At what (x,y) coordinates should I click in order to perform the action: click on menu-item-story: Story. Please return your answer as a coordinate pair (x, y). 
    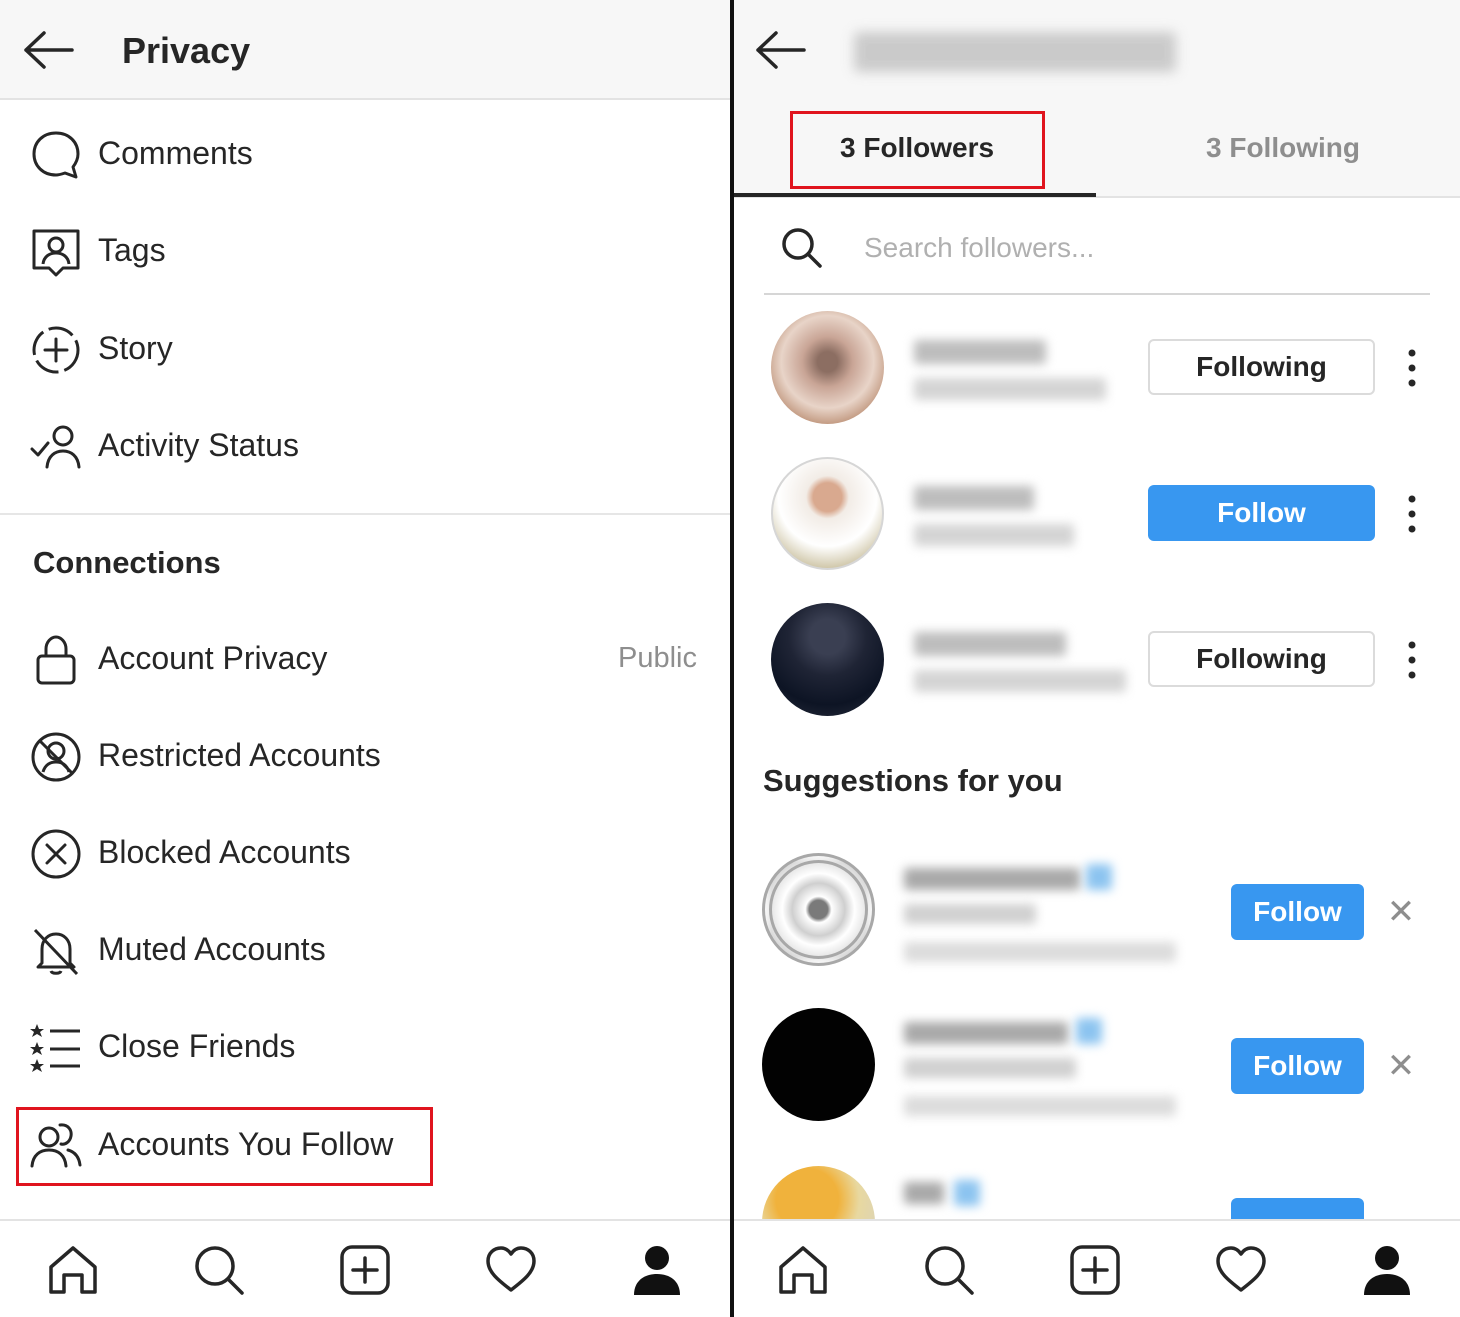
    Looking at the image, I should click on (365, 350).